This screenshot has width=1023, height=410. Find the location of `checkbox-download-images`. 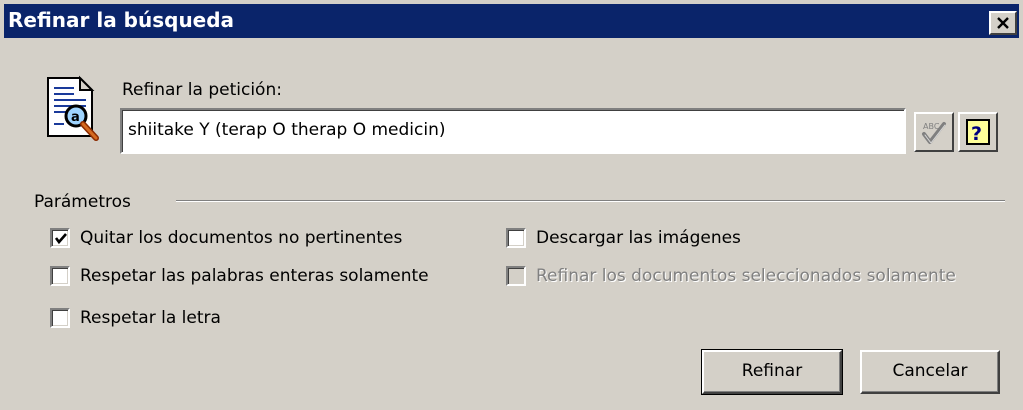

checkbox-download-images is located at coordinates (516, 238).